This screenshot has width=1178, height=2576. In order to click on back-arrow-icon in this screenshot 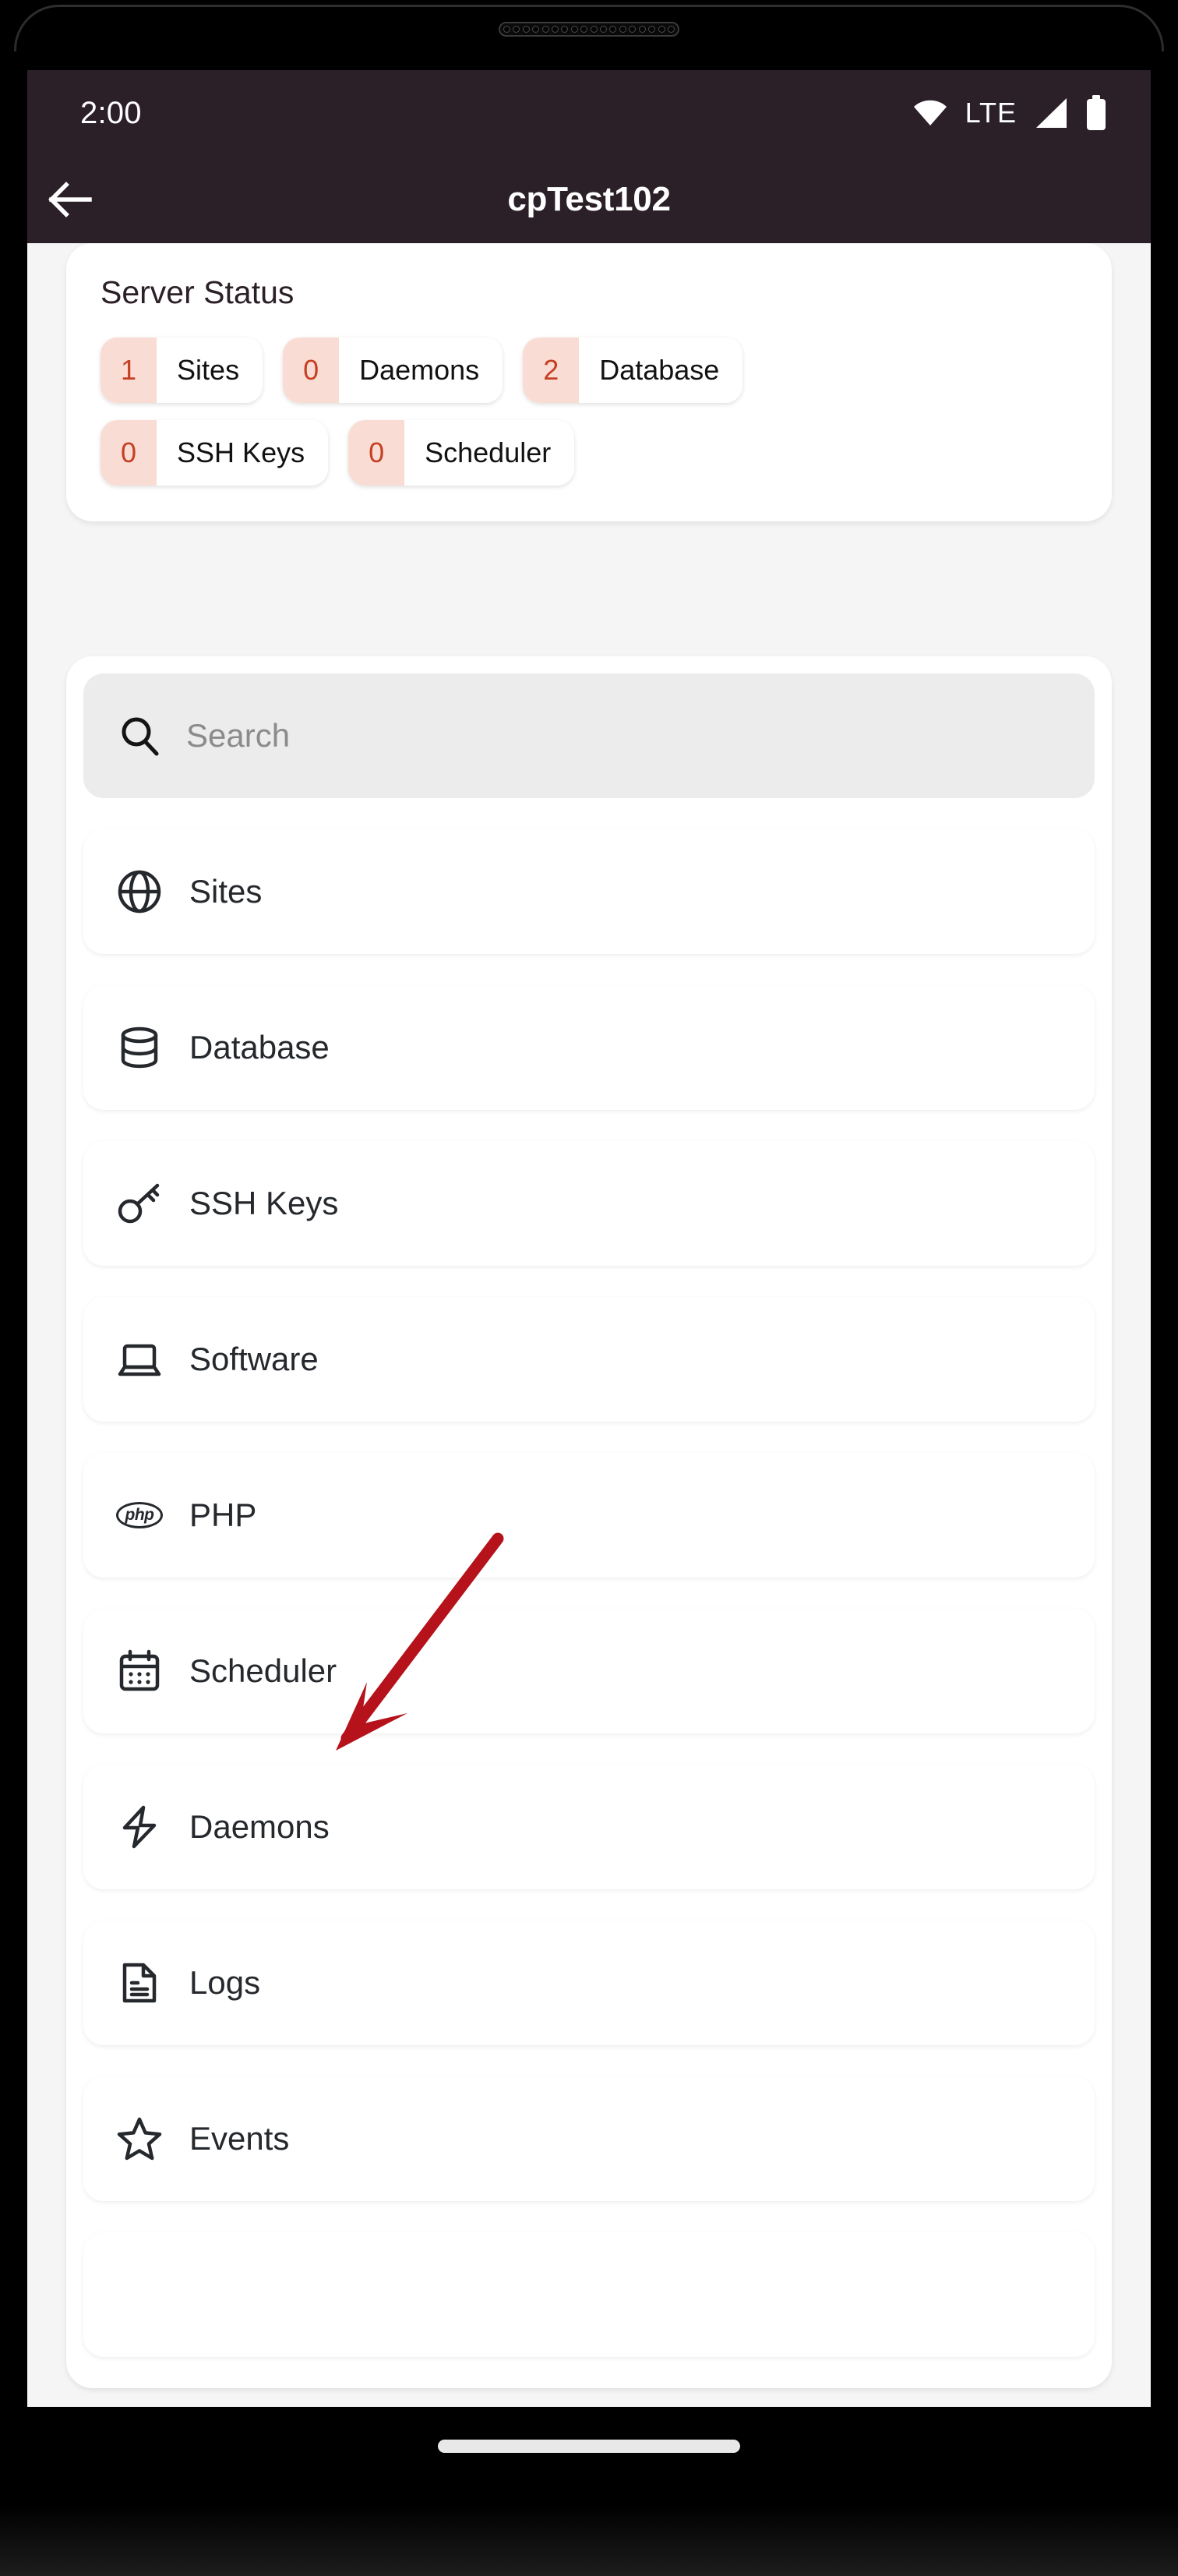, I will do `click(70, 199)`.